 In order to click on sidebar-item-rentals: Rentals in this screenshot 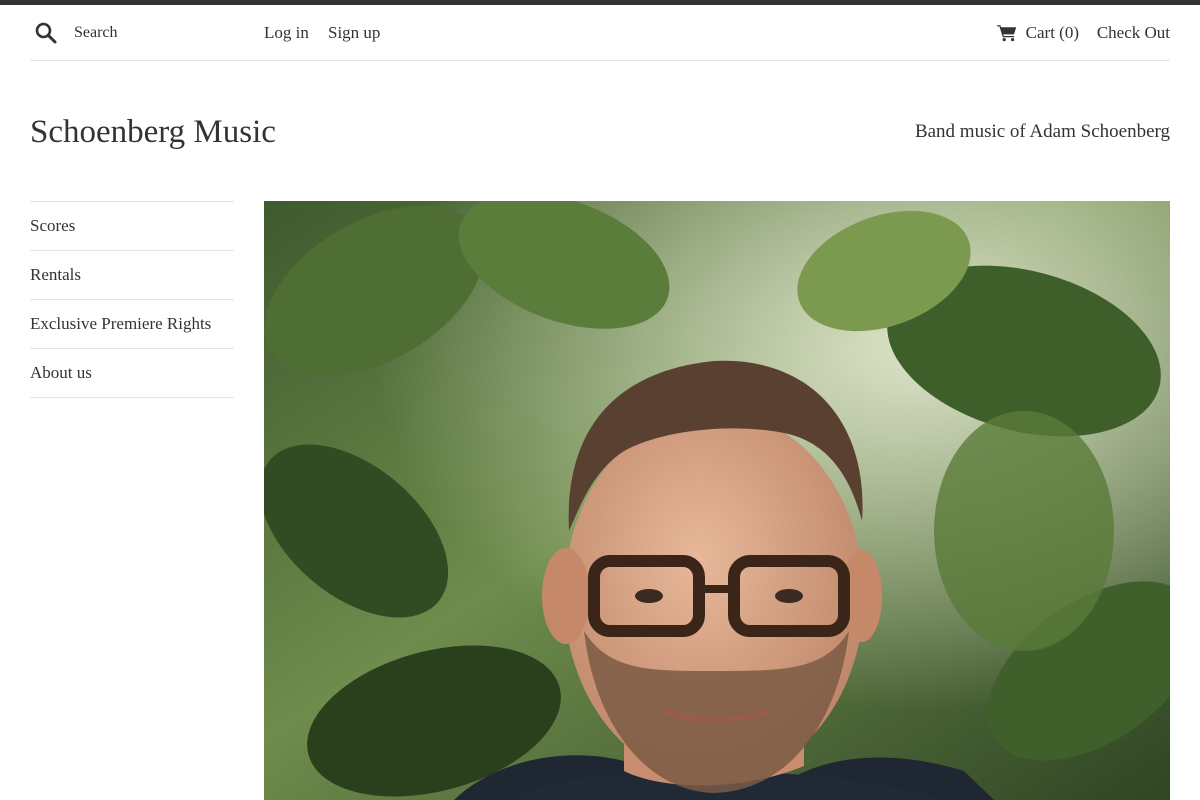, I will do `click(132, 275)`.